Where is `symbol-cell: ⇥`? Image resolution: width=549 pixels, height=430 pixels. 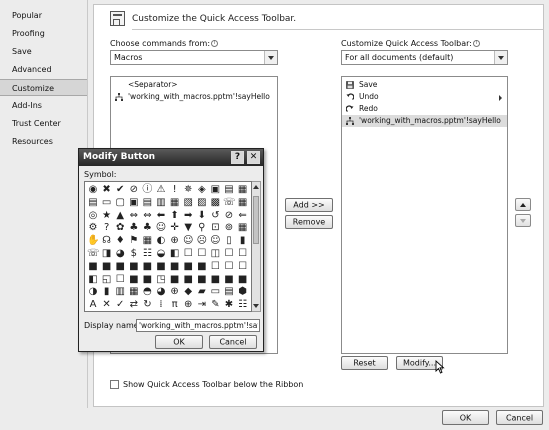
symbol-cell: ⇥ is located at coordinates (202, 305).